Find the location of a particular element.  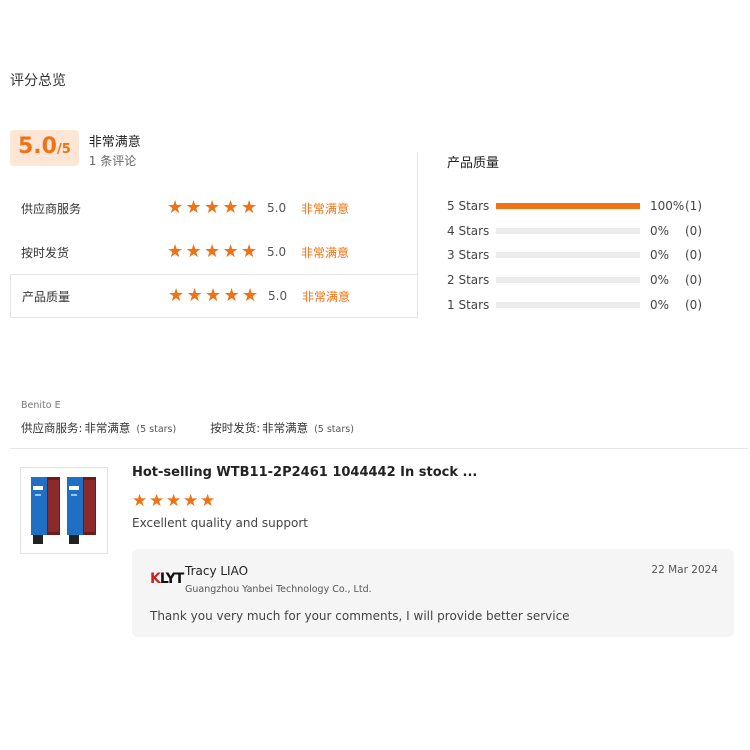

distribution-label: 2 Stars is located at coordinates (468, 280).